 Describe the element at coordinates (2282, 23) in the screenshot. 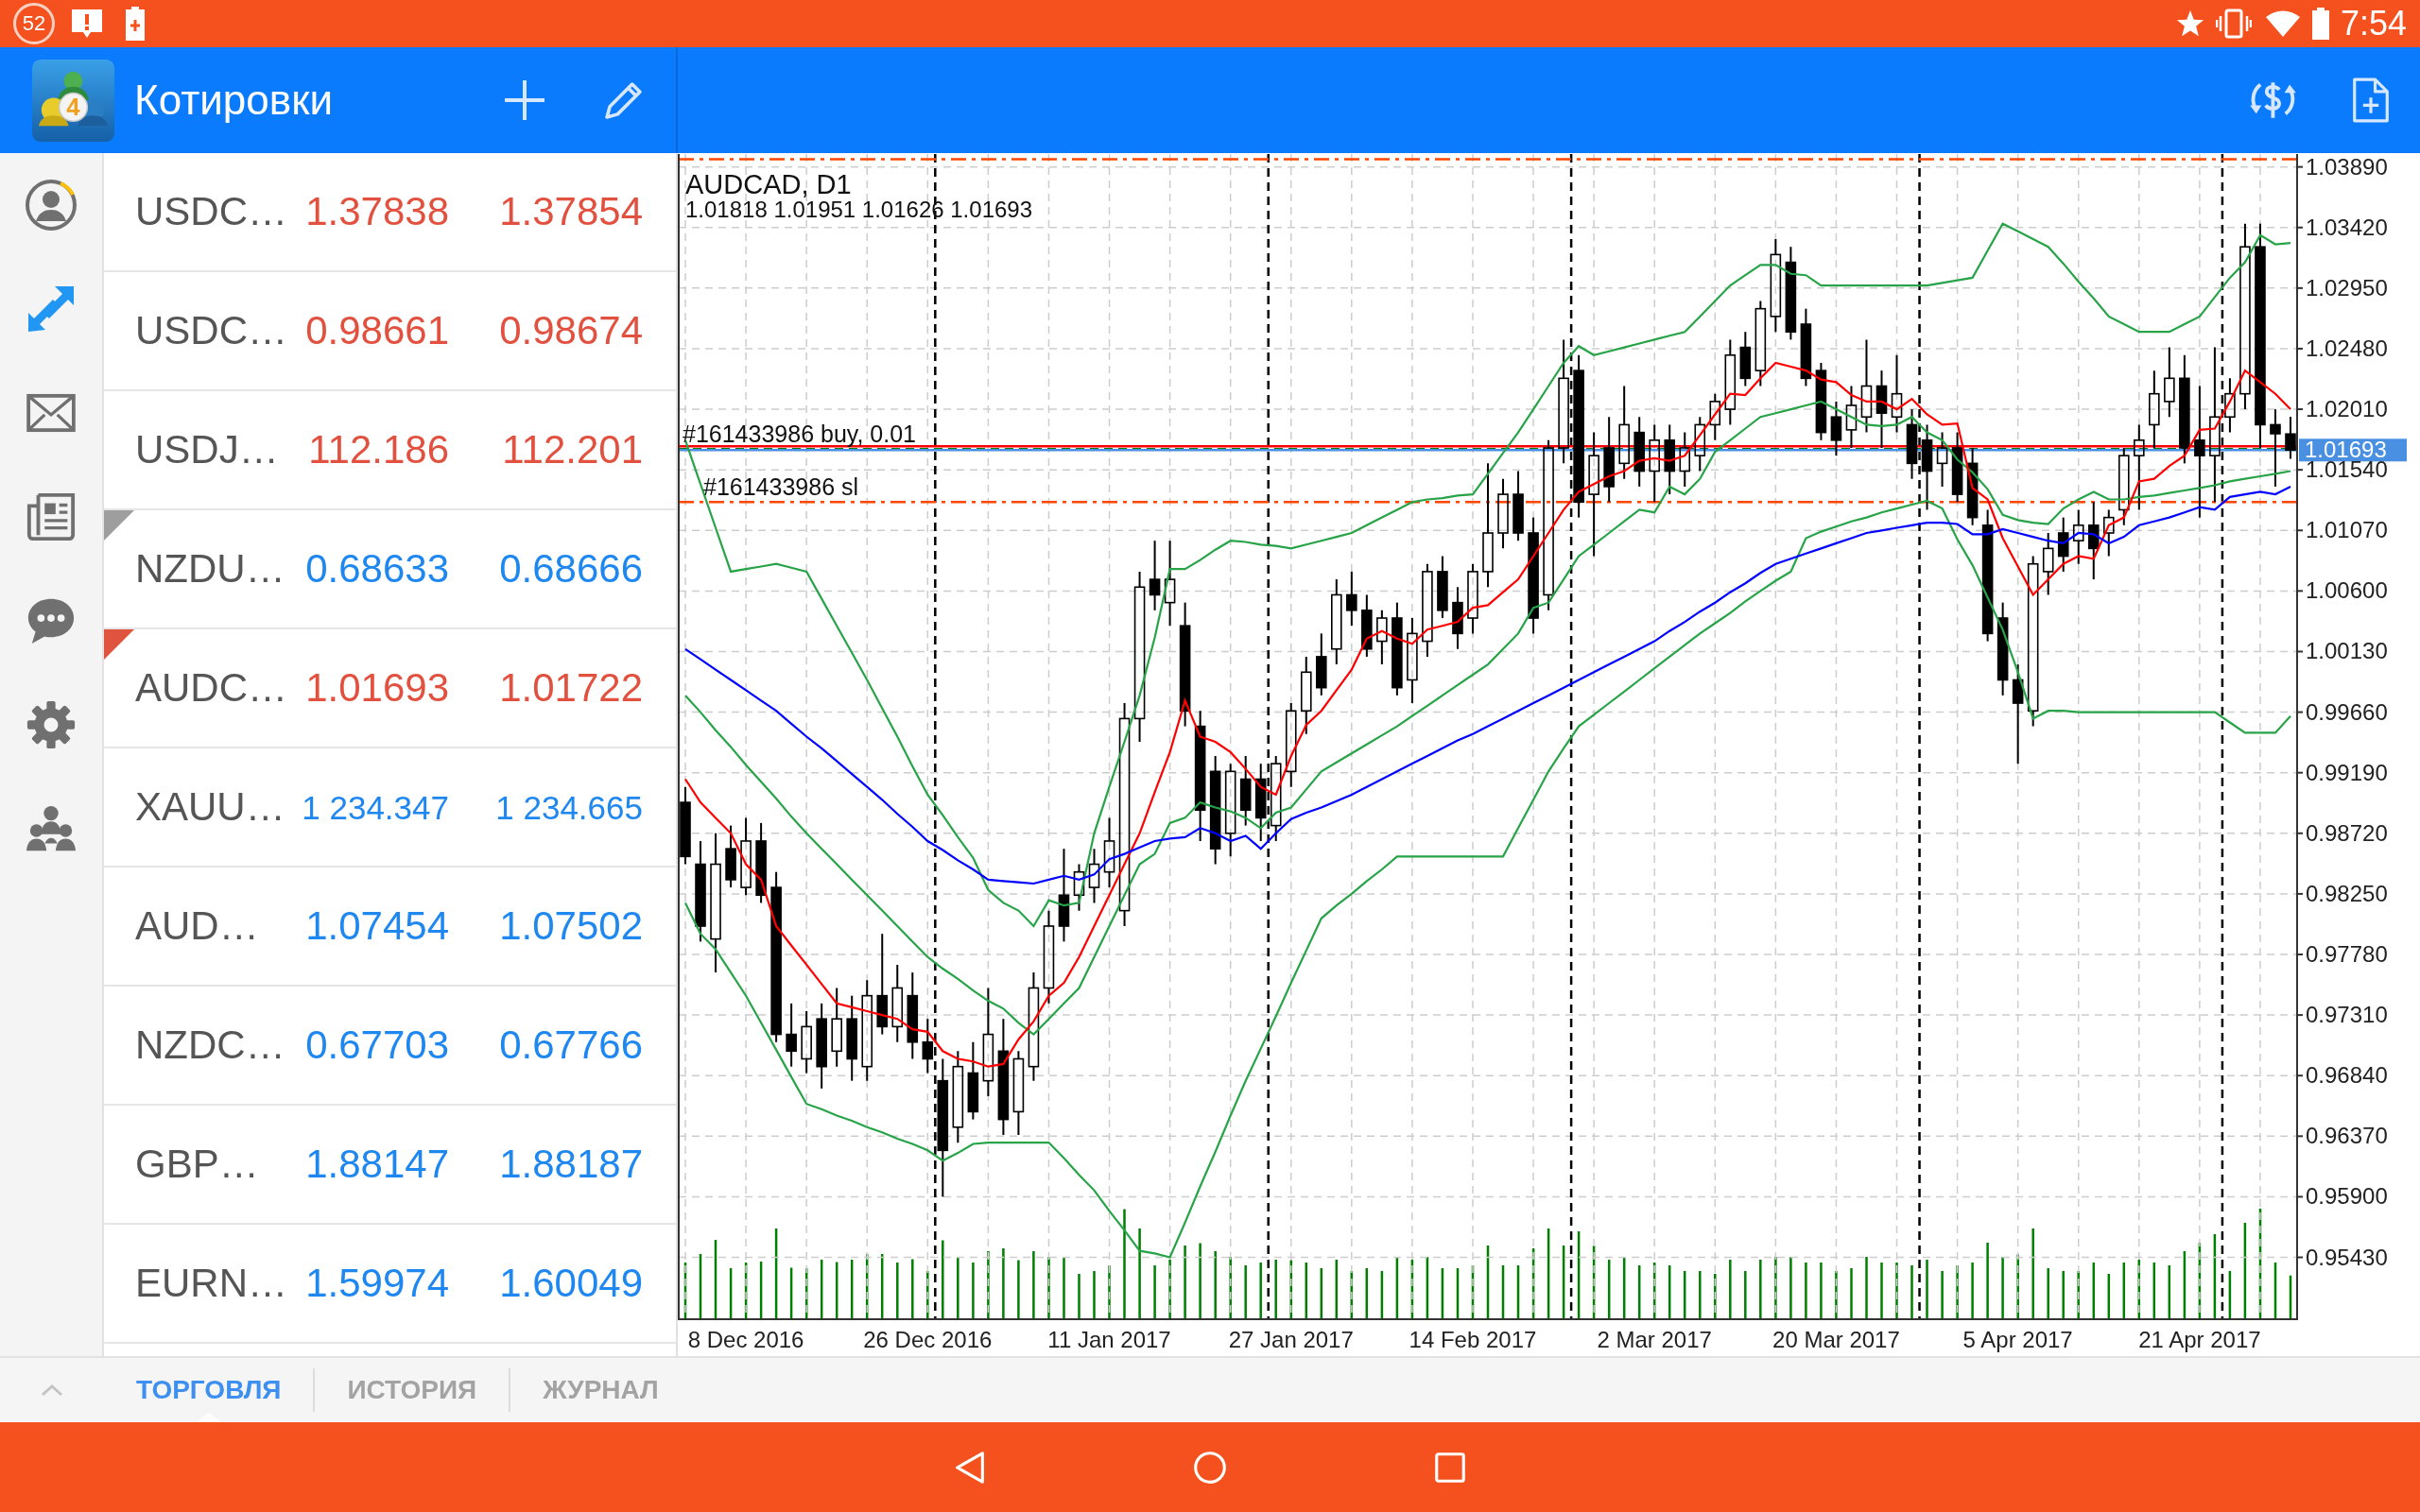

I see `wifi-icon` at that location.